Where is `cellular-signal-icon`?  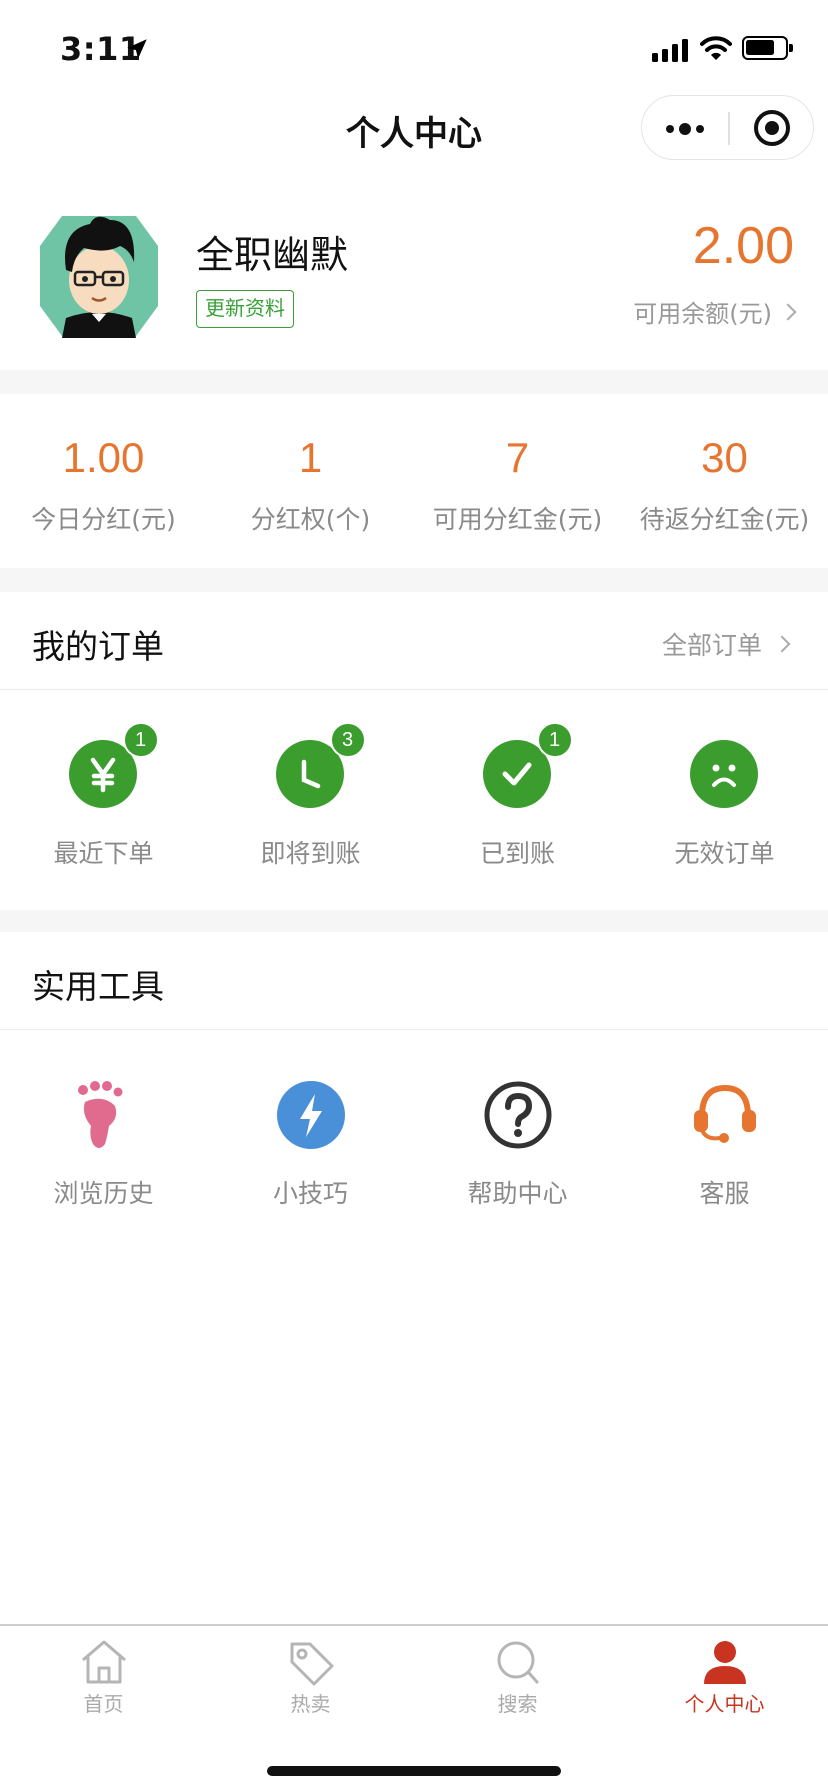
cellular-signal-icon is located at coordinates (670, 50).